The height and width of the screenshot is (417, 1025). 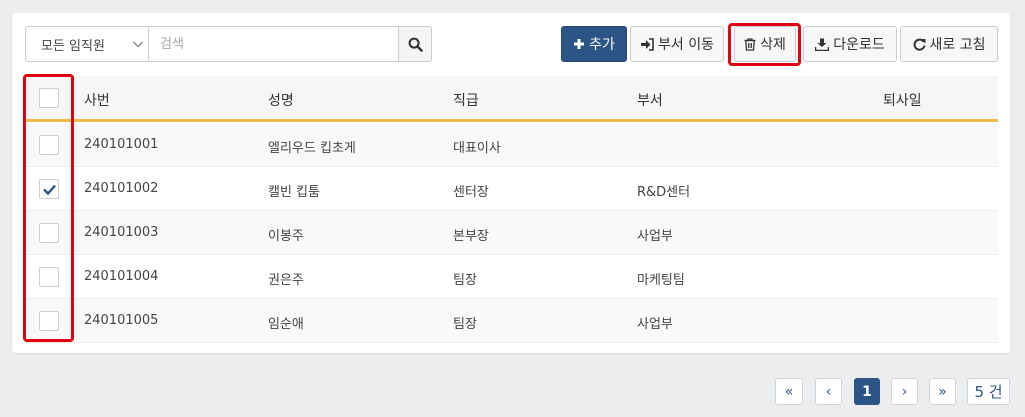 I want to click on delete-button: 삭제, so click(x=765, y=44).